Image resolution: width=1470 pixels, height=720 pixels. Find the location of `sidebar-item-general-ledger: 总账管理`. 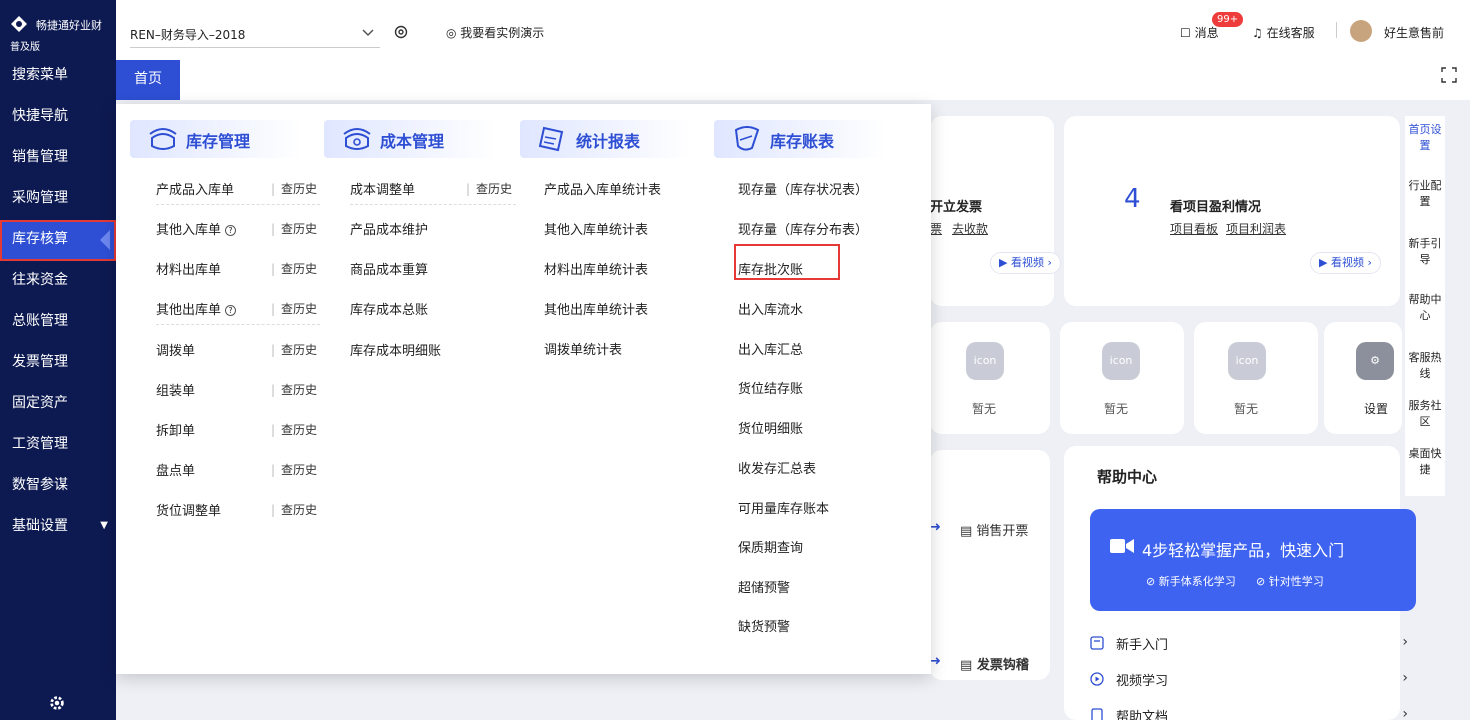

sidebar-item-general-ledger: 总账管理 is located at coordinates (58, 322).